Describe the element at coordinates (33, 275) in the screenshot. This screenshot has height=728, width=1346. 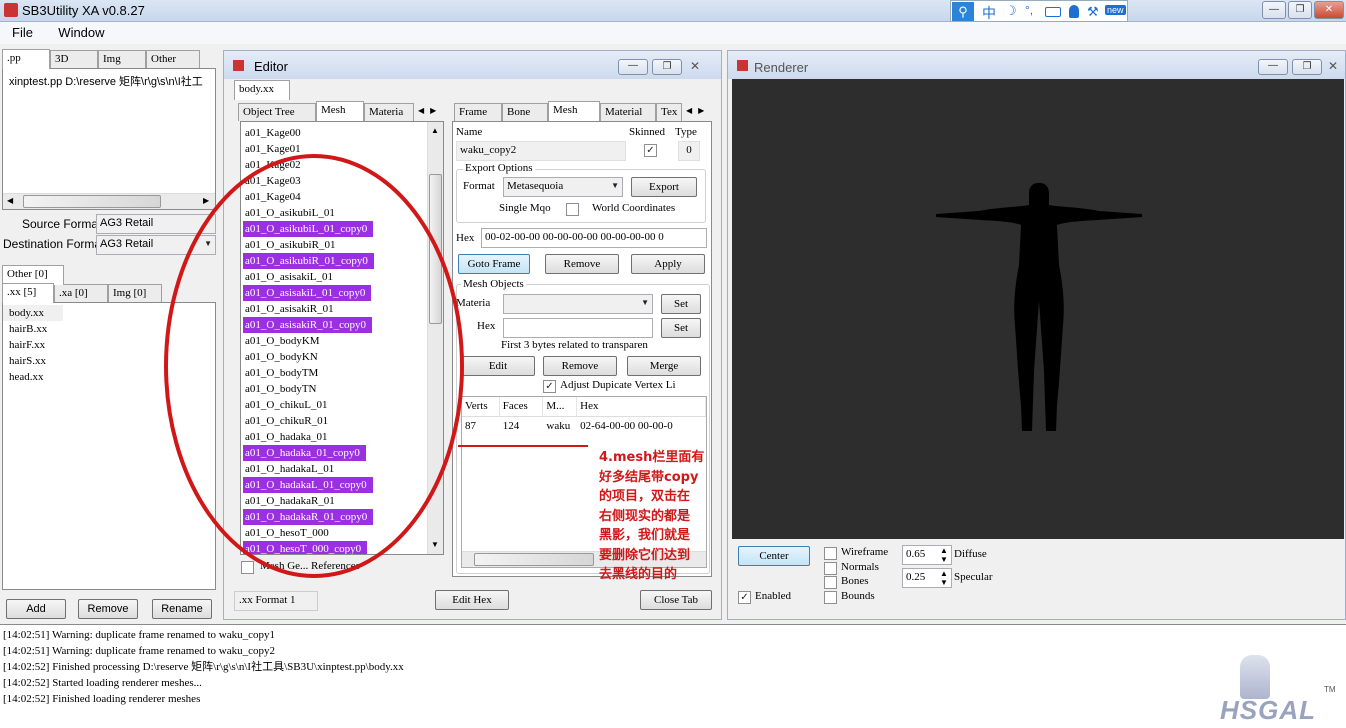
I see `tab-other-count: Other [0]` at that location.